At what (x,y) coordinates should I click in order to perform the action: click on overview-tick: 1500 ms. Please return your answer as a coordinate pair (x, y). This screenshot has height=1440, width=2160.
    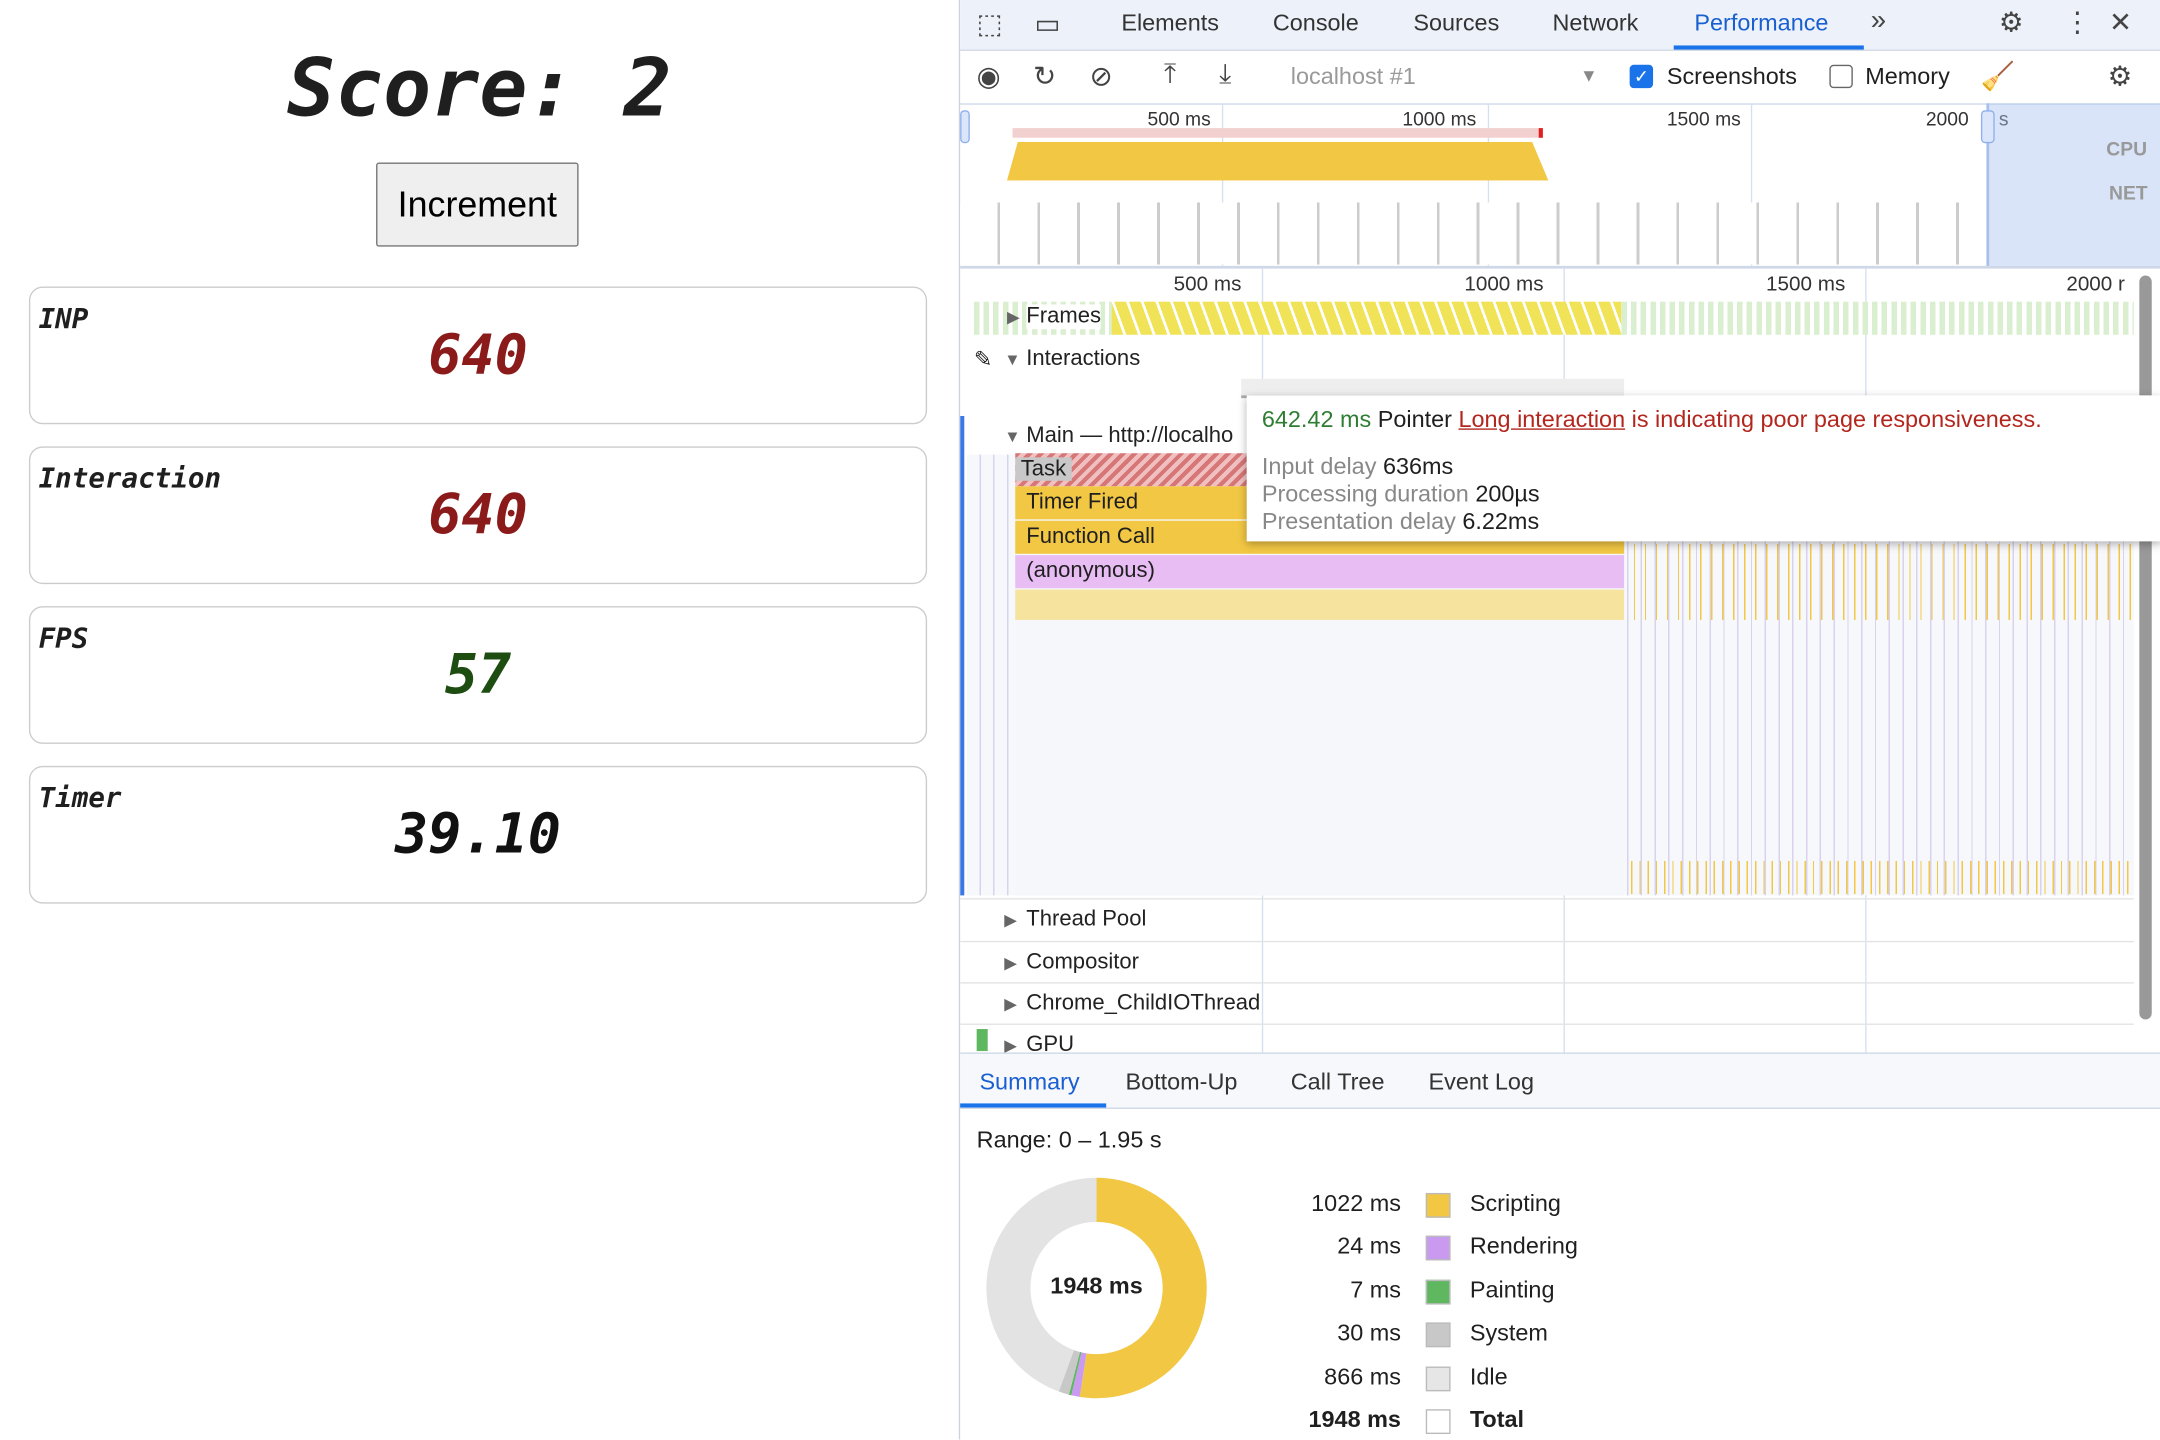
    Looking at the image, I should click on (1703, 118).